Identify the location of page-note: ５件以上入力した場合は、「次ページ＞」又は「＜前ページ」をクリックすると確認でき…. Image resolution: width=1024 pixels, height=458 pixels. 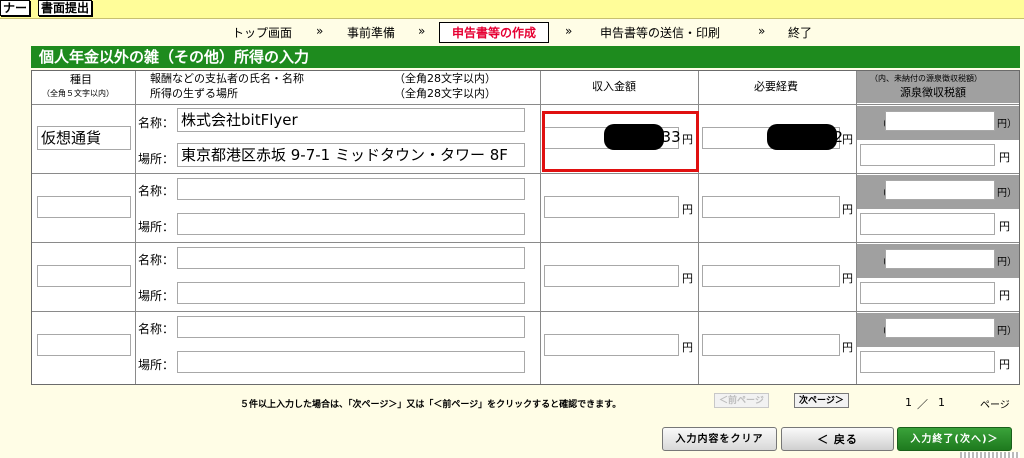
(431, 405).